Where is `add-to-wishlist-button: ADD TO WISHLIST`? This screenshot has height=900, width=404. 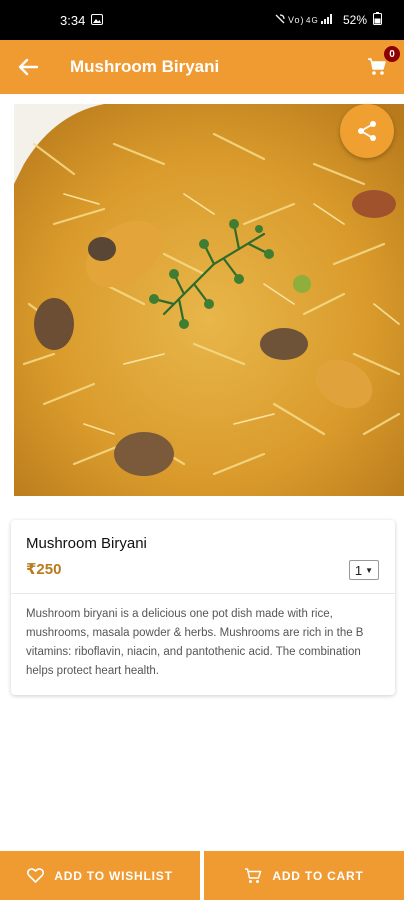 add-to-wishlist-button: ADD TO WISHLIST is located at coordinates (100, 875).